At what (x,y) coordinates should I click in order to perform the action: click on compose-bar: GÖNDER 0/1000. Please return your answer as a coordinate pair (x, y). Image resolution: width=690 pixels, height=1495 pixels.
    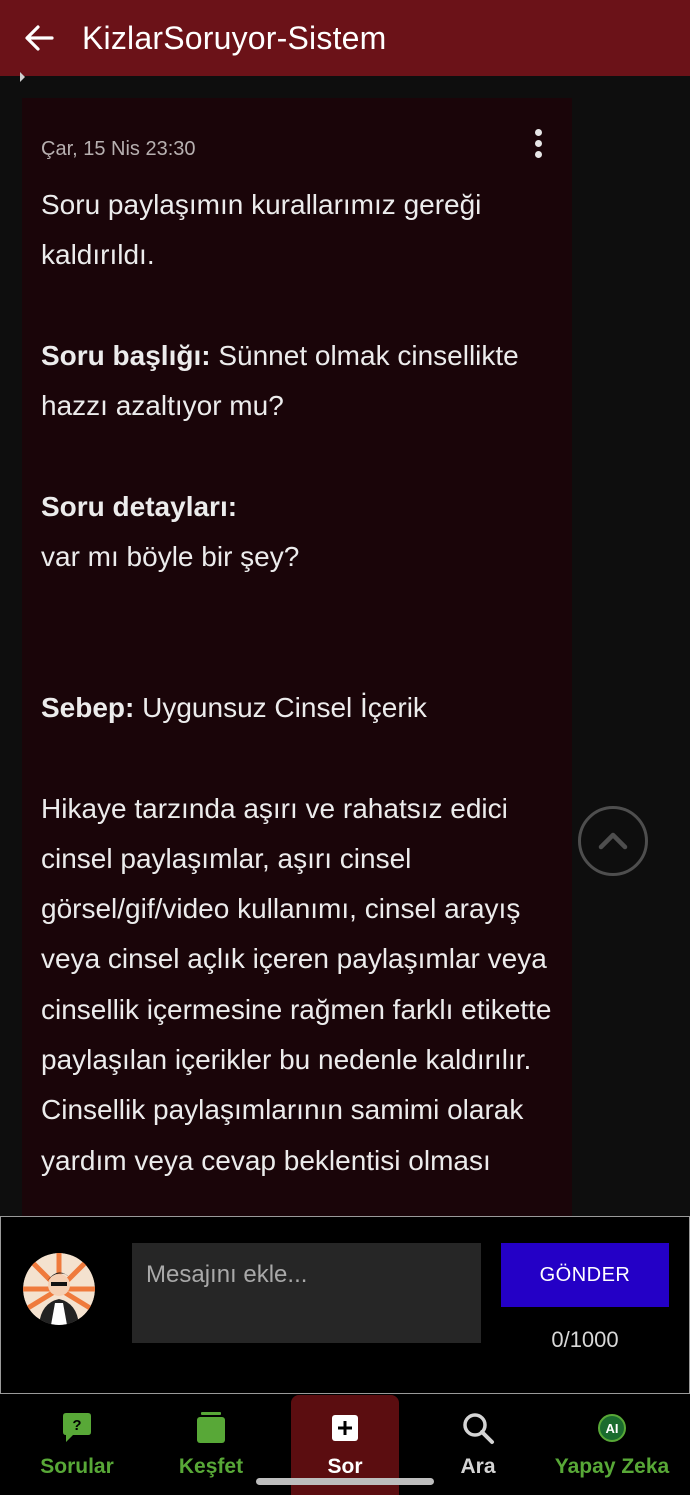
    Looking at the image, I should click on (345, 1305).